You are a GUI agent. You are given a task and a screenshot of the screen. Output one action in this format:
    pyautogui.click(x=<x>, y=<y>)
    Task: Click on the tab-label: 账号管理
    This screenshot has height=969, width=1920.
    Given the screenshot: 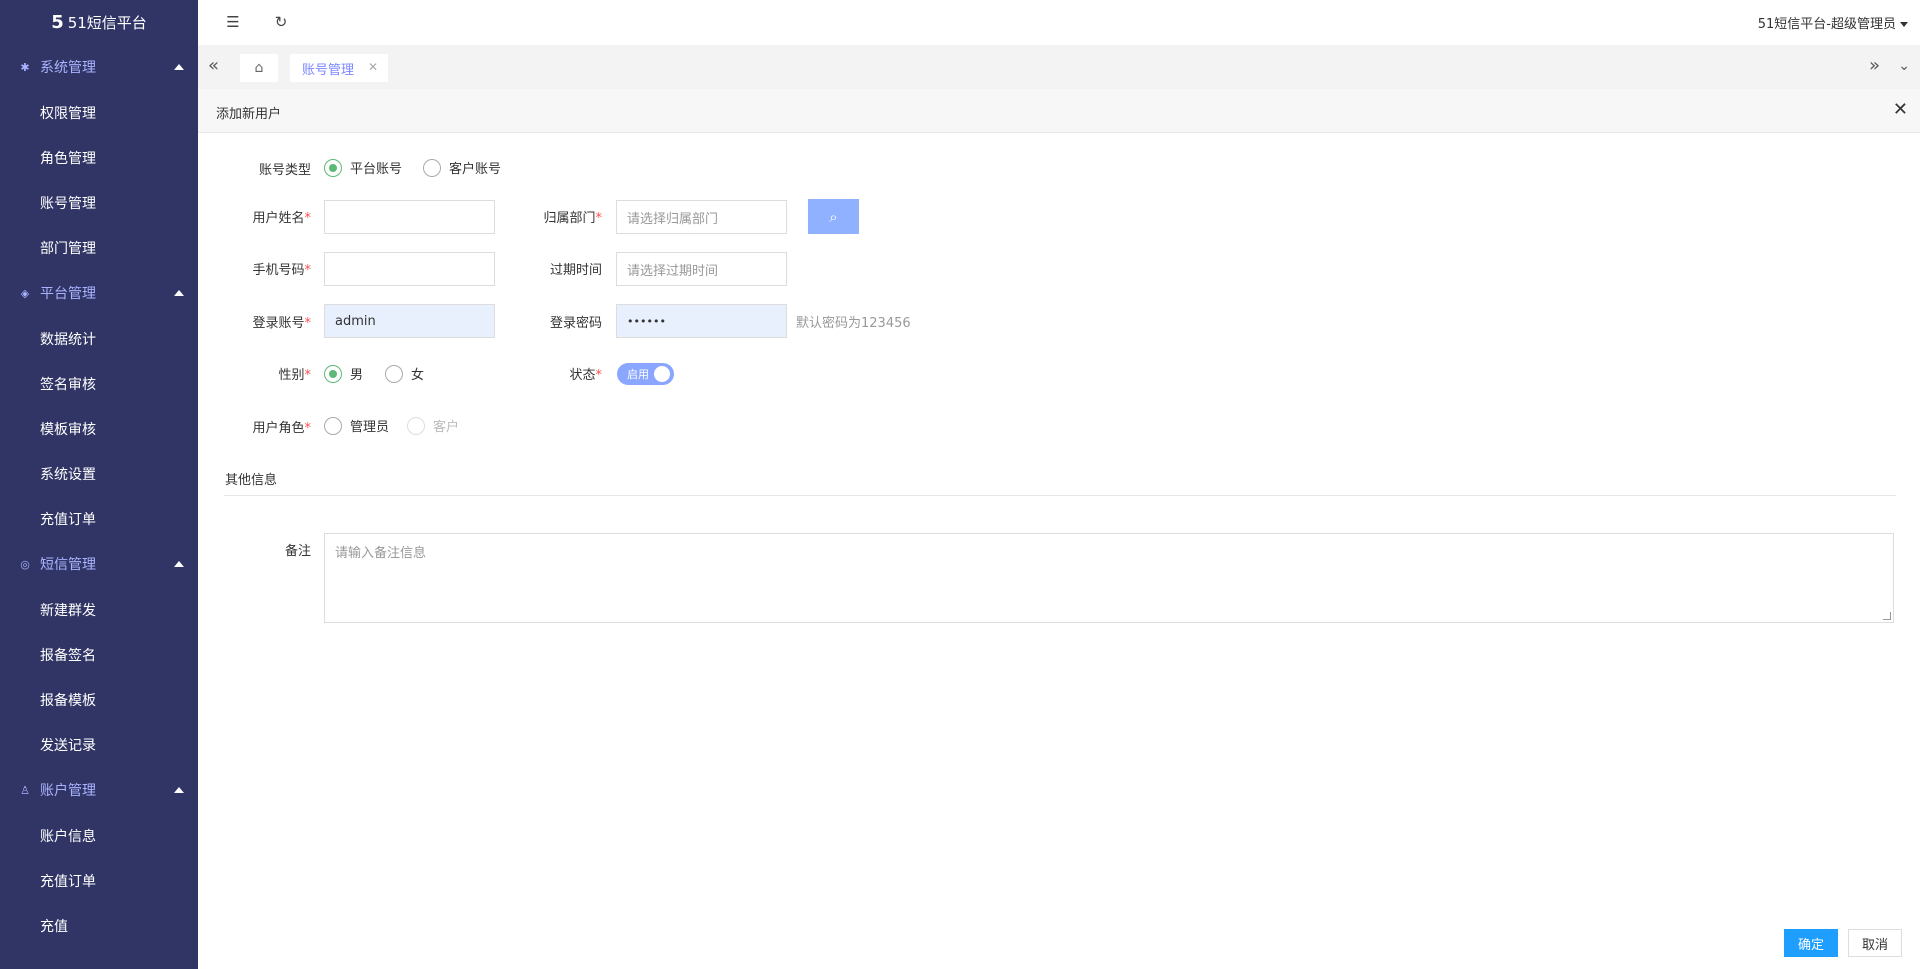 What is the action you would take?
    pyautogui.click(x=328, y=70)
    